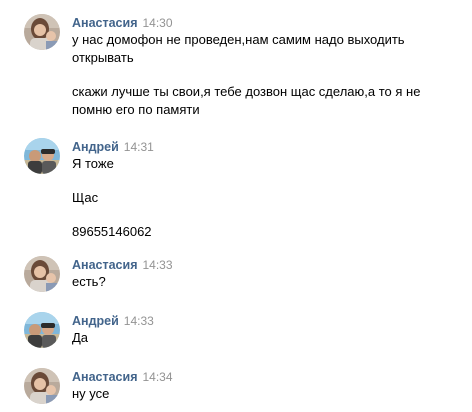 Image resolution: width=472 pixels, height=412 pixels. Describe the element at coordinates (89, 281) in the screenshot. I see `message-text: есть?` at that location.